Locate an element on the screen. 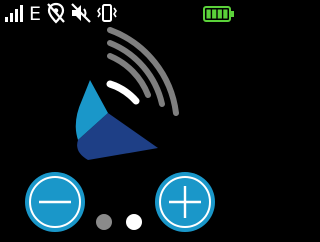  page-indicator is located at coordinates (120, 223).